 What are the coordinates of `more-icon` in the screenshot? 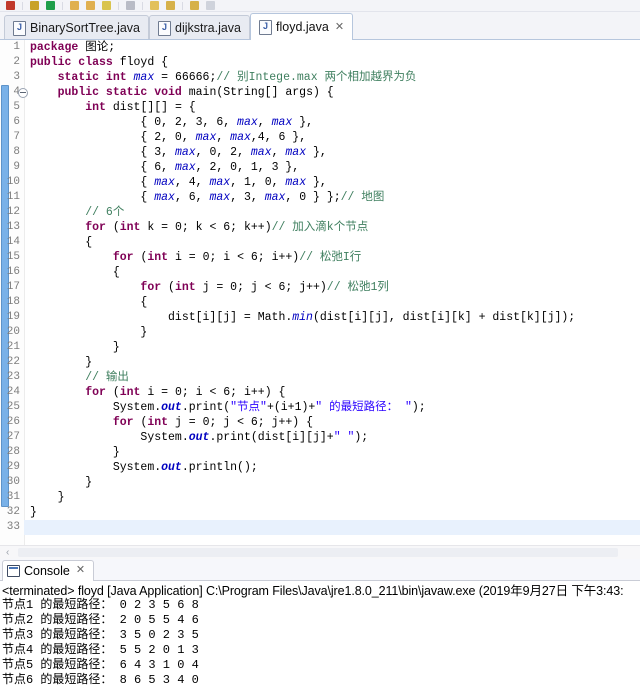 It's located at (210, 5).